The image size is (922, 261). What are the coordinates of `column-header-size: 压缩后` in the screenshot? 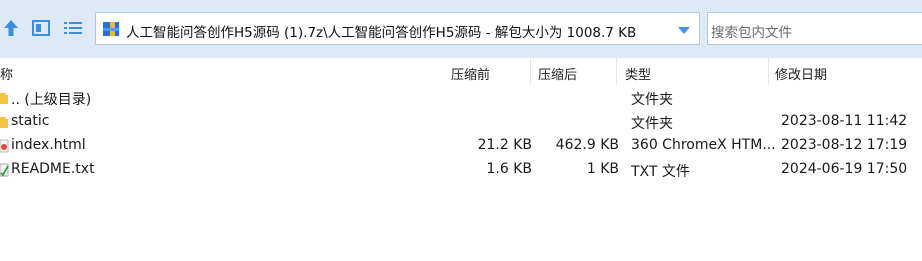 It's located at (557, 73).